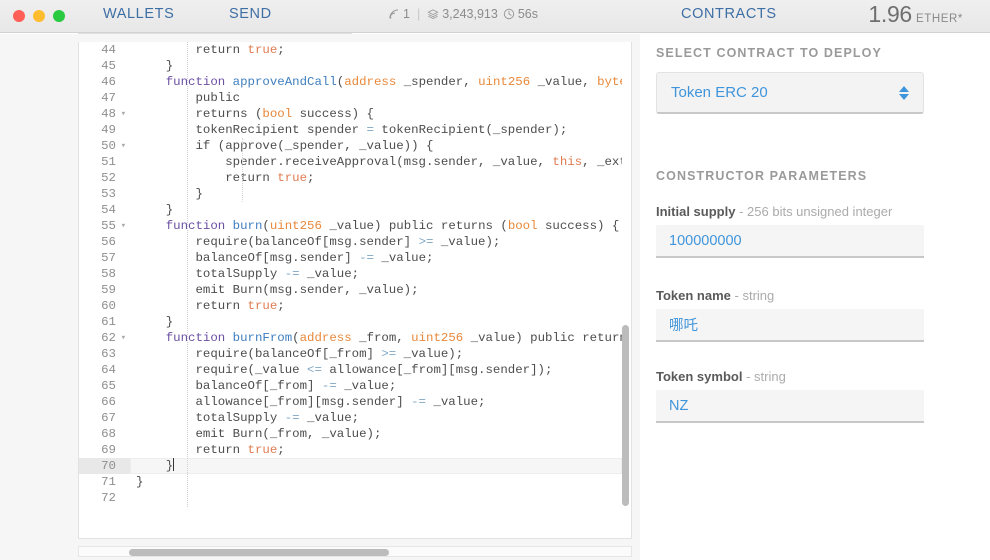 This screenshot has width=990, height=560. What do you see at coordinates (39, 16) in the screenshot?
I see `minimize-button` at bounding box center [39, 16].